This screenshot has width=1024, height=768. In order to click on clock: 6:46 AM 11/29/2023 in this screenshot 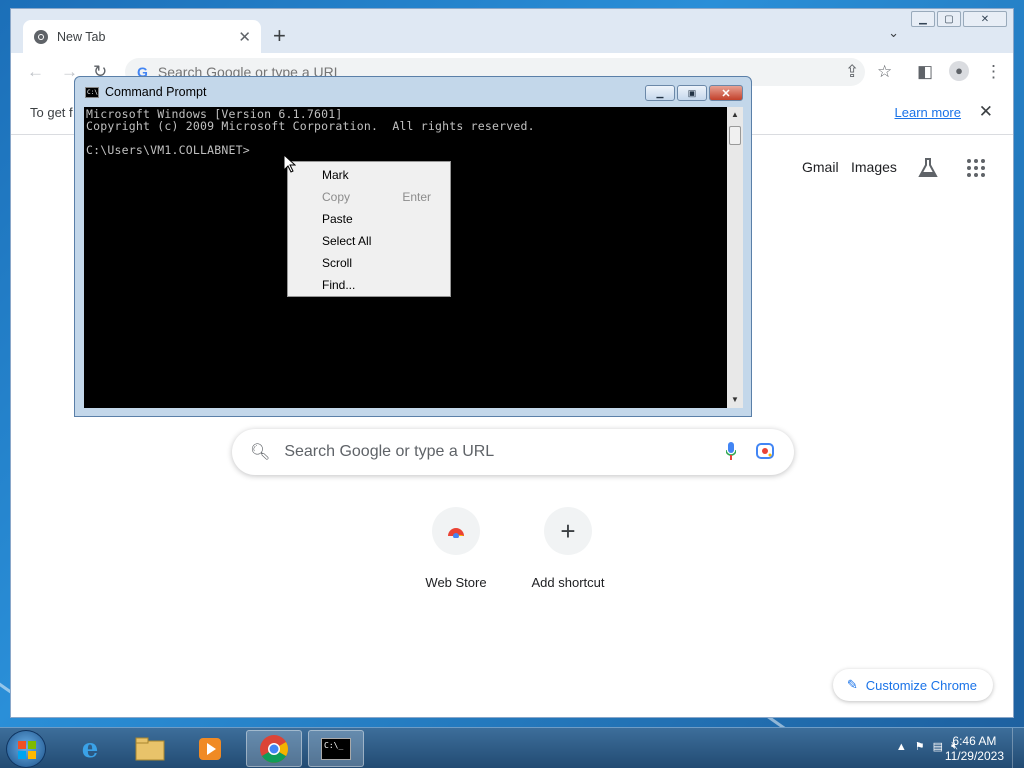, I will do `click(974, 749)`.